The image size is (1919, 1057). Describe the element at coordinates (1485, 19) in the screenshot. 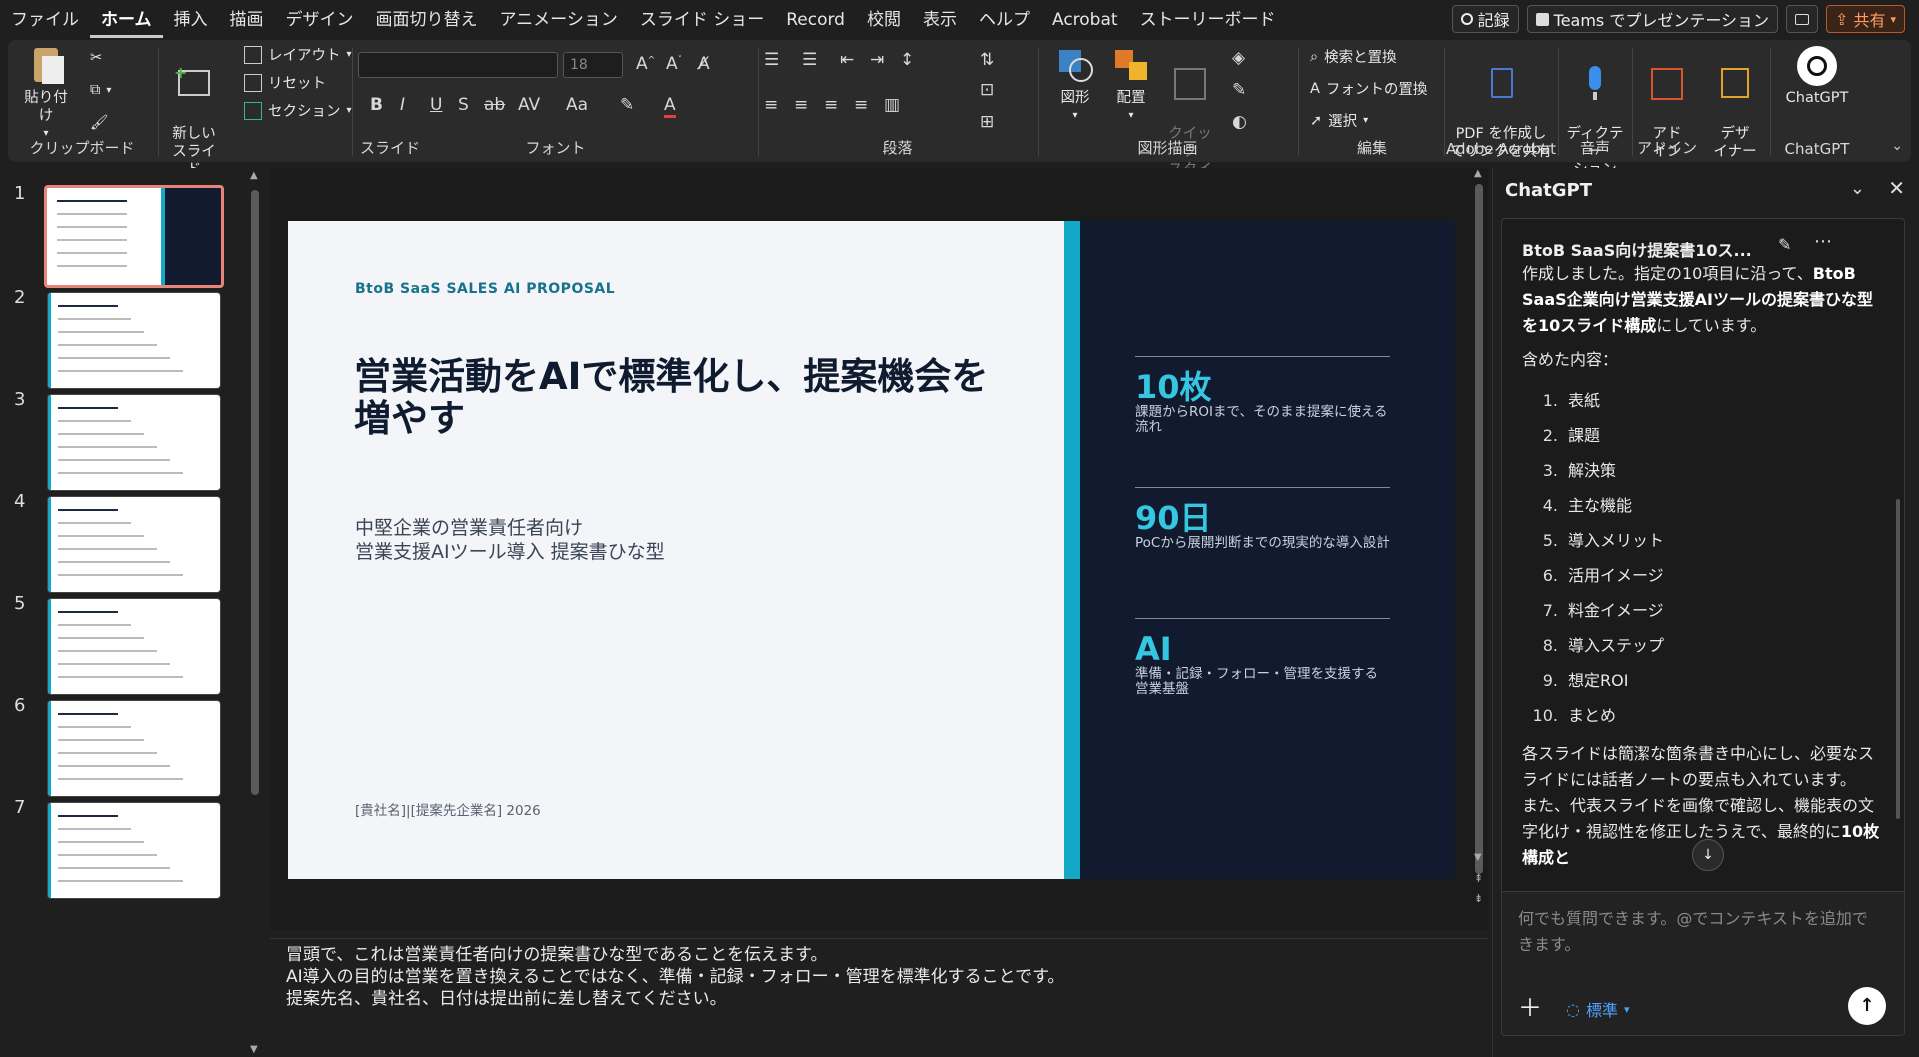

I see `record-button: 記録` at that location.